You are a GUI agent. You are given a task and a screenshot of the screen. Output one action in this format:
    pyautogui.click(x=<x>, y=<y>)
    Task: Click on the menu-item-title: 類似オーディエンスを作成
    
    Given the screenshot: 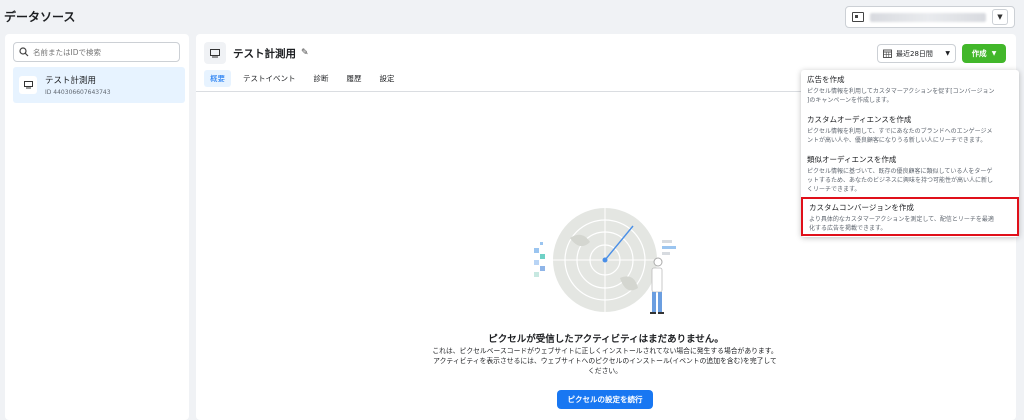 What is the action you would take?
    pyautogui.click(x=852, y=159)
    